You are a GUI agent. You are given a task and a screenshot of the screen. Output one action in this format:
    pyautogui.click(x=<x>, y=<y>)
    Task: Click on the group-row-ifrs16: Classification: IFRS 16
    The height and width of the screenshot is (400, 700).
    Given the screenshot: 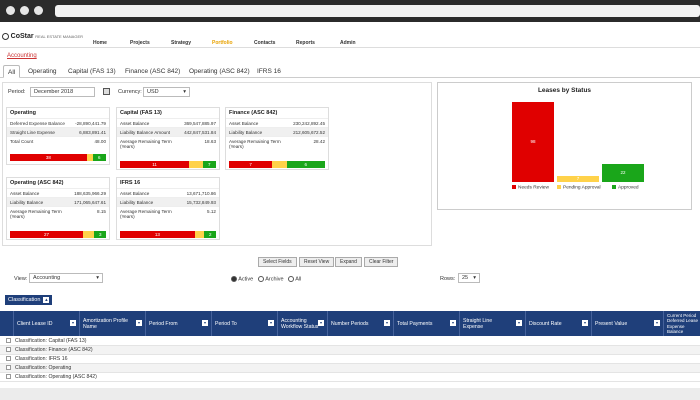 What is the action you would take?
    pyautogui.click(x=350, y=359)
    